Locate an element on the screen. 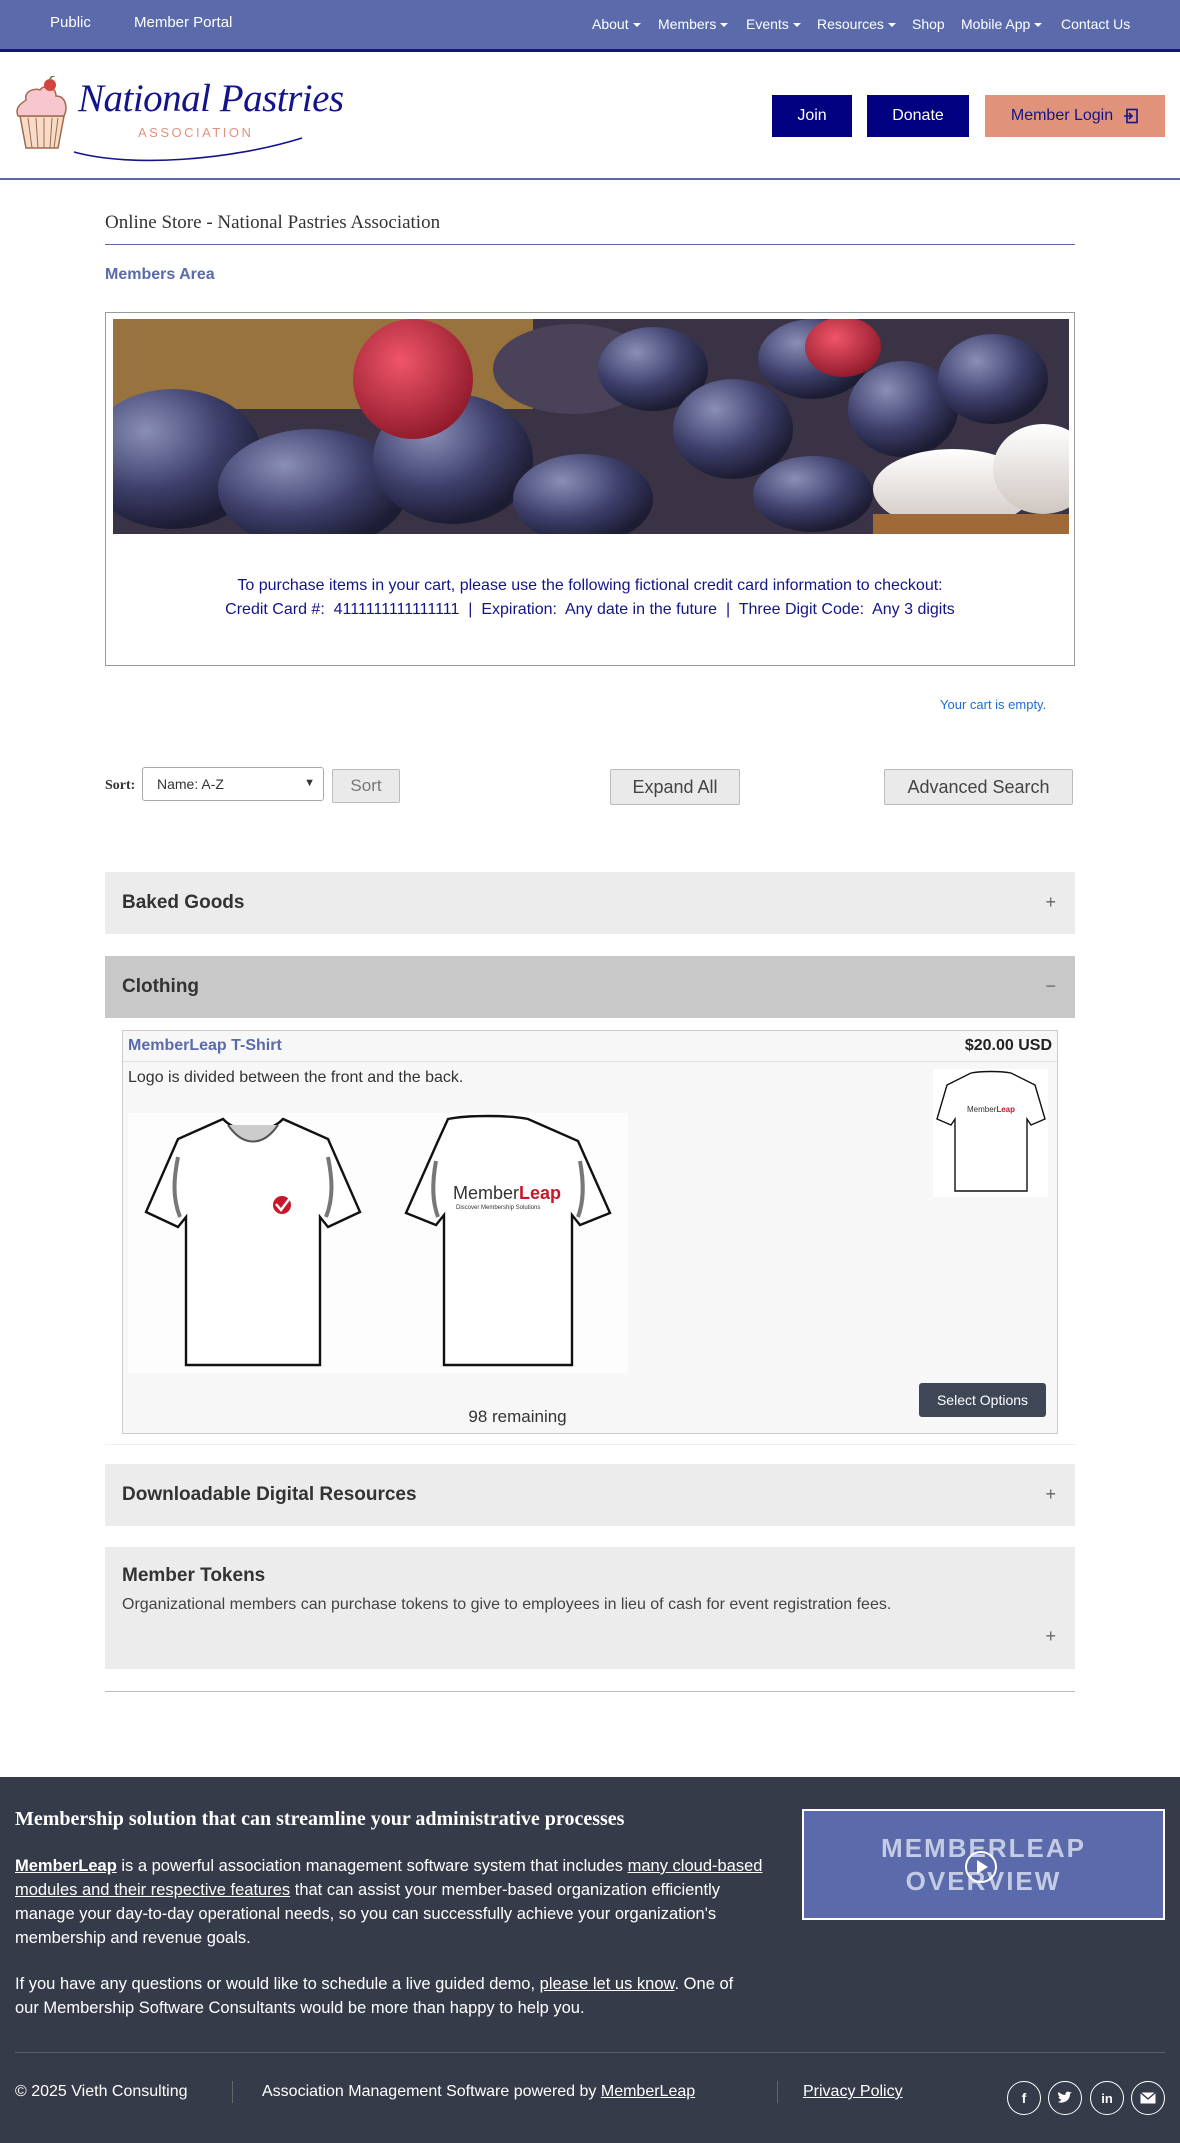  member-login-button: Member Login is located at coordinates (1075, 116).